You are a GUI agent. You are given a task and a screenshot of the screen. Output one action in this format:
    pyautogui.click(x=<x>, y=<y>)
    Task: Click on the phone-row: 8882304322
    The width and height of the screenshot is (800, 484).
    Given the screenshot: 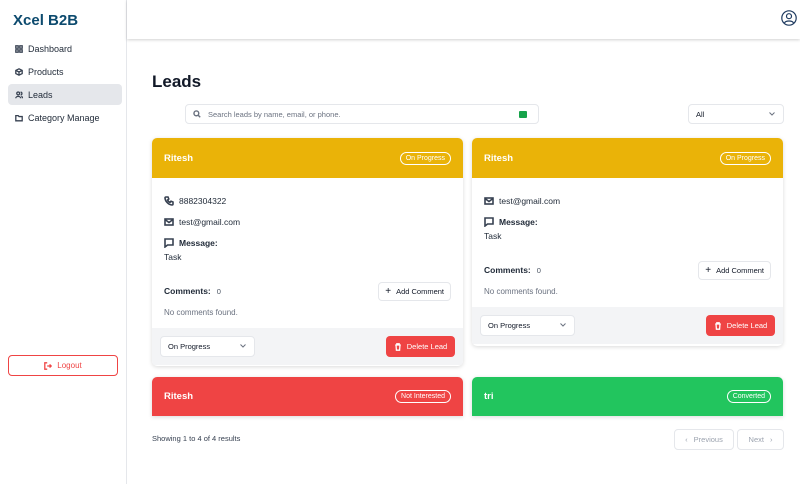 What is the action you would take?
    pyautogui.click(x=307, y=200)
    